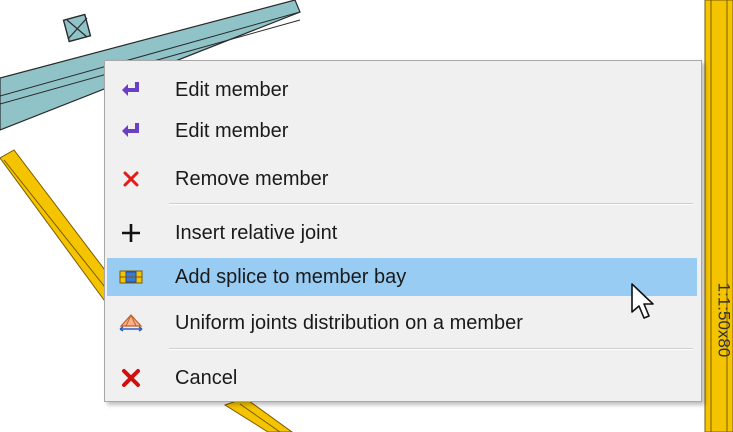 The image size is (733, 432). Describe the element at coordinates (131, 233) in the screenshot. I see `plus-icon` at that location.